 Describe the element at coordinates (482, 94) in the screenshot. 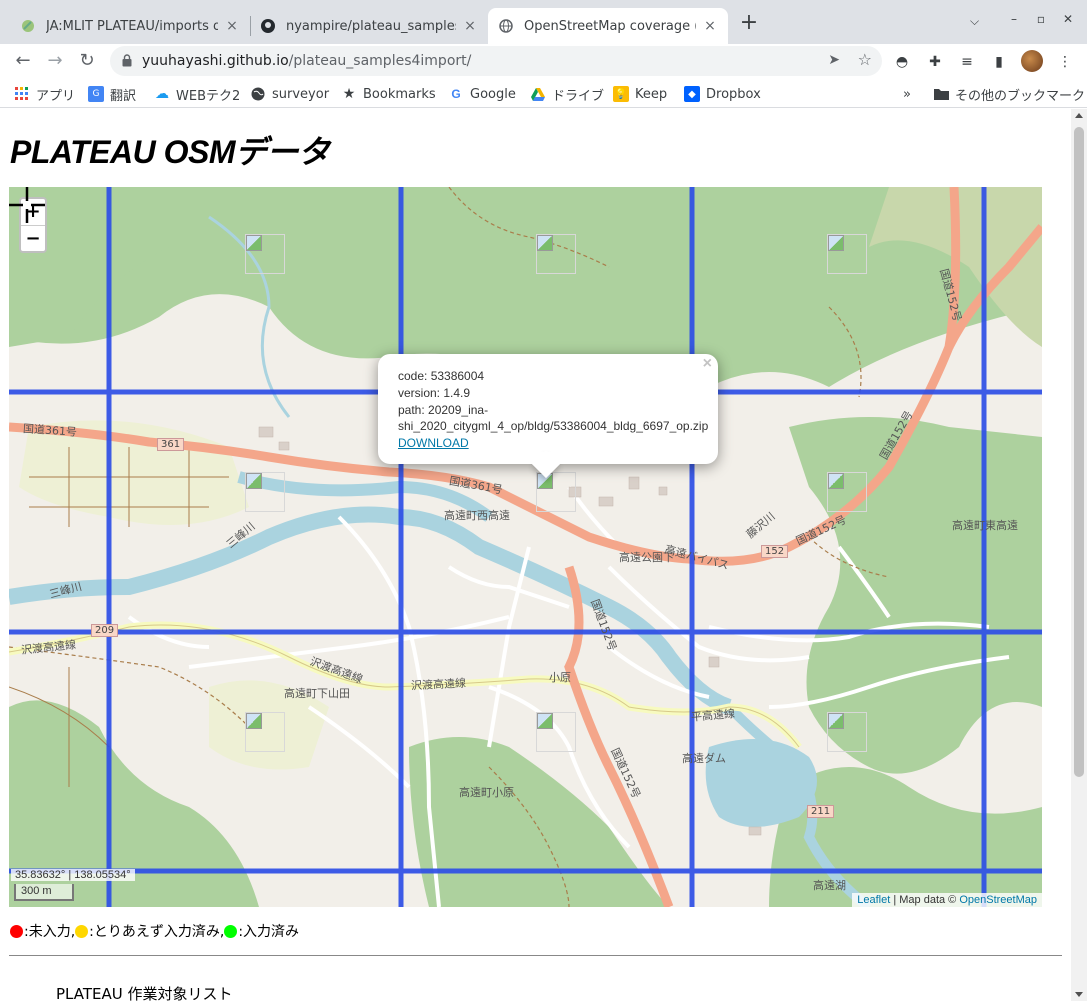

I see `bookmark-google: G Google` at that location.